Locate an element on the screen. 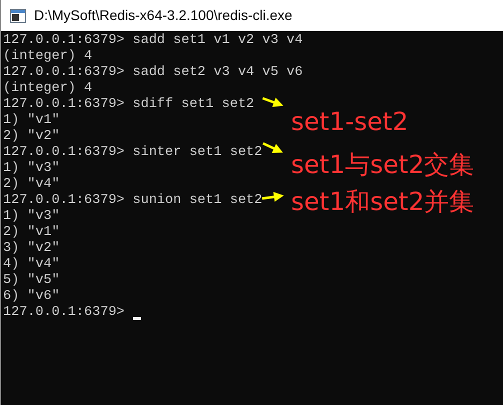  console-line: 2) "v1" is located at coordinates (31, 233).